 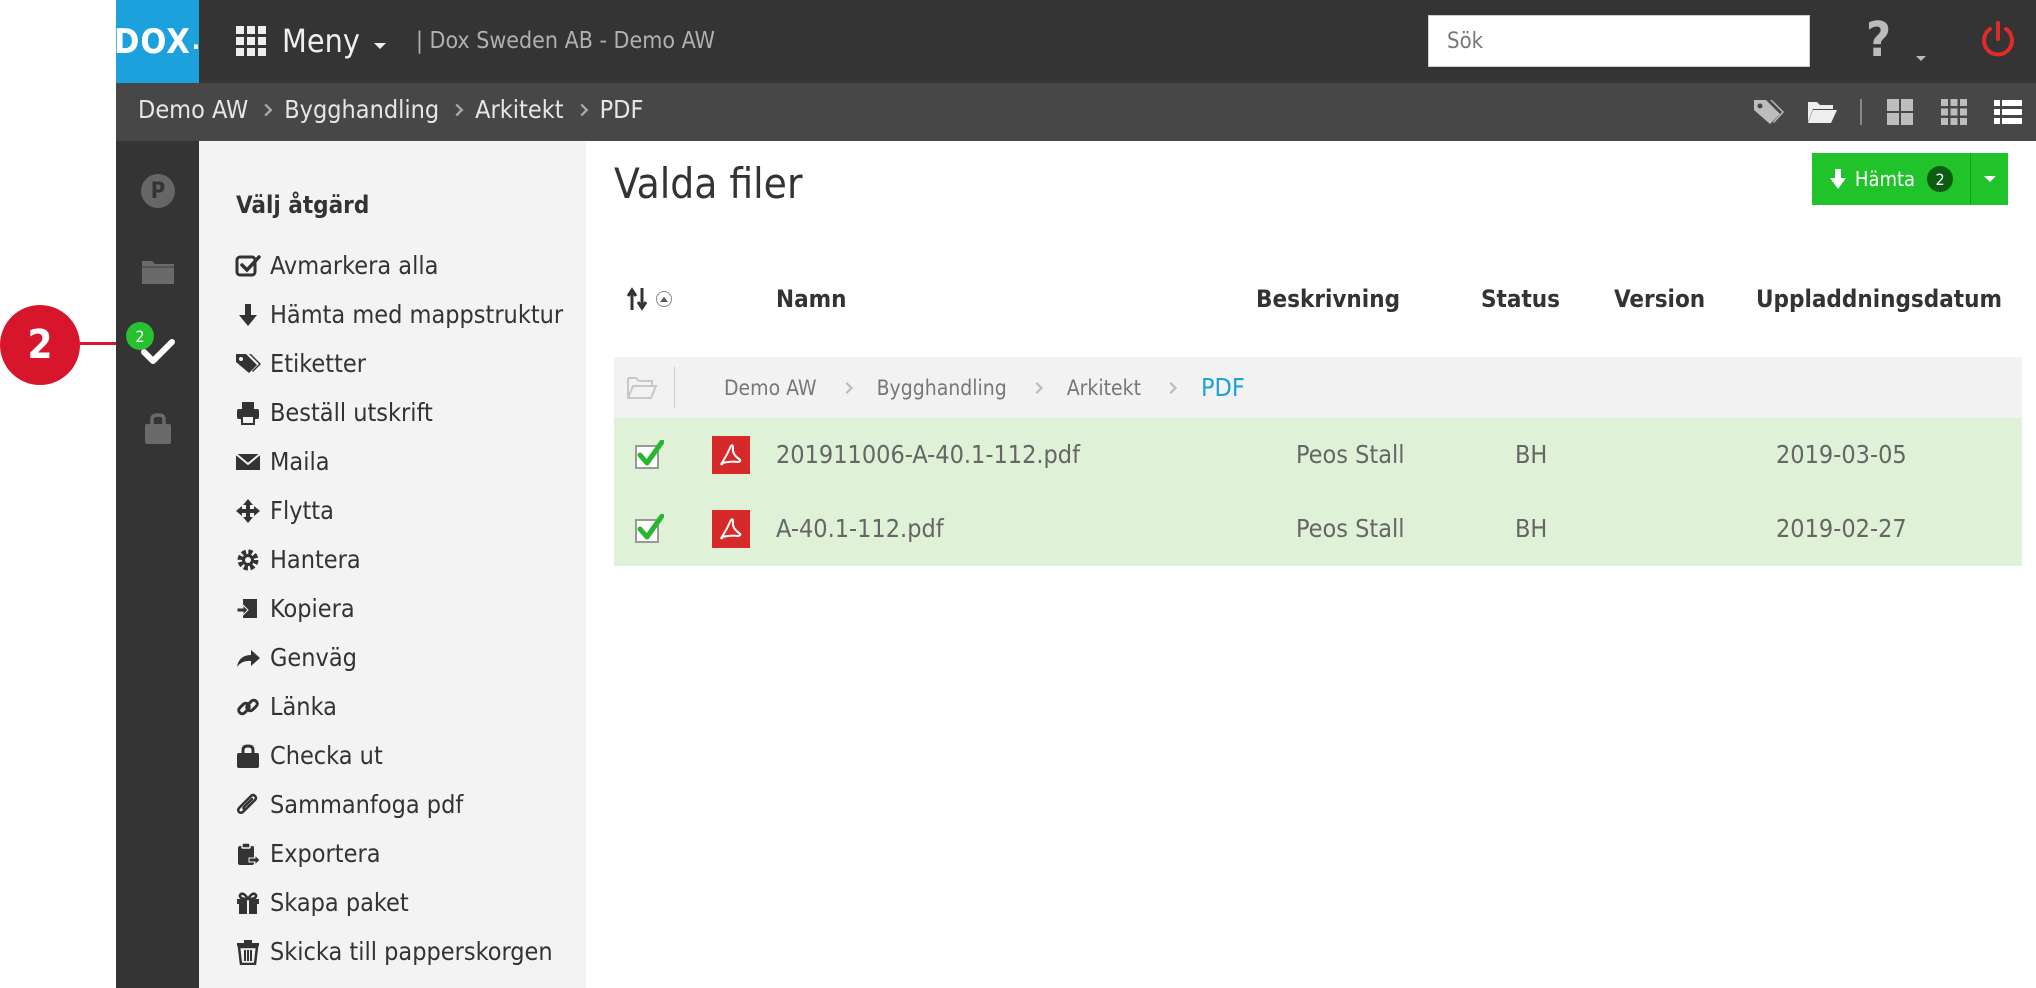 What do you see at coordinates (398, 559) in the screenshot?
I see `action-manage: Hantera` at bounding box center [398, 559].